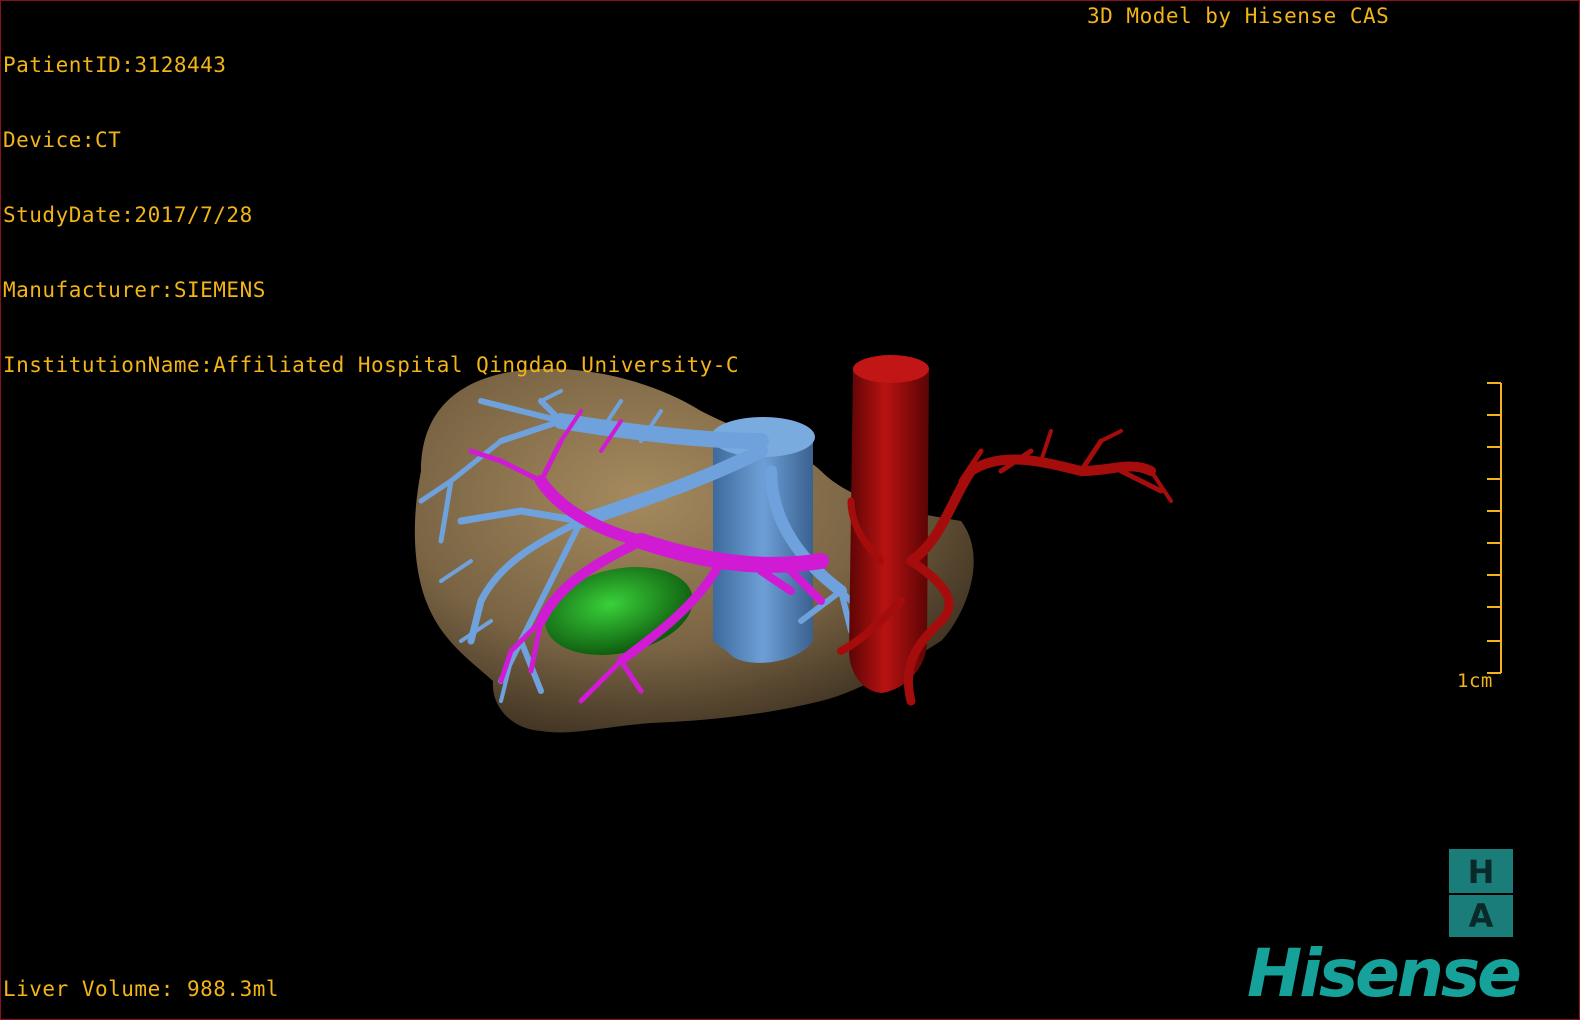  Describe the element at coordinates (1481, 916) in the screenshot. I see `ha-badge-bottom-letter: A` at that location.